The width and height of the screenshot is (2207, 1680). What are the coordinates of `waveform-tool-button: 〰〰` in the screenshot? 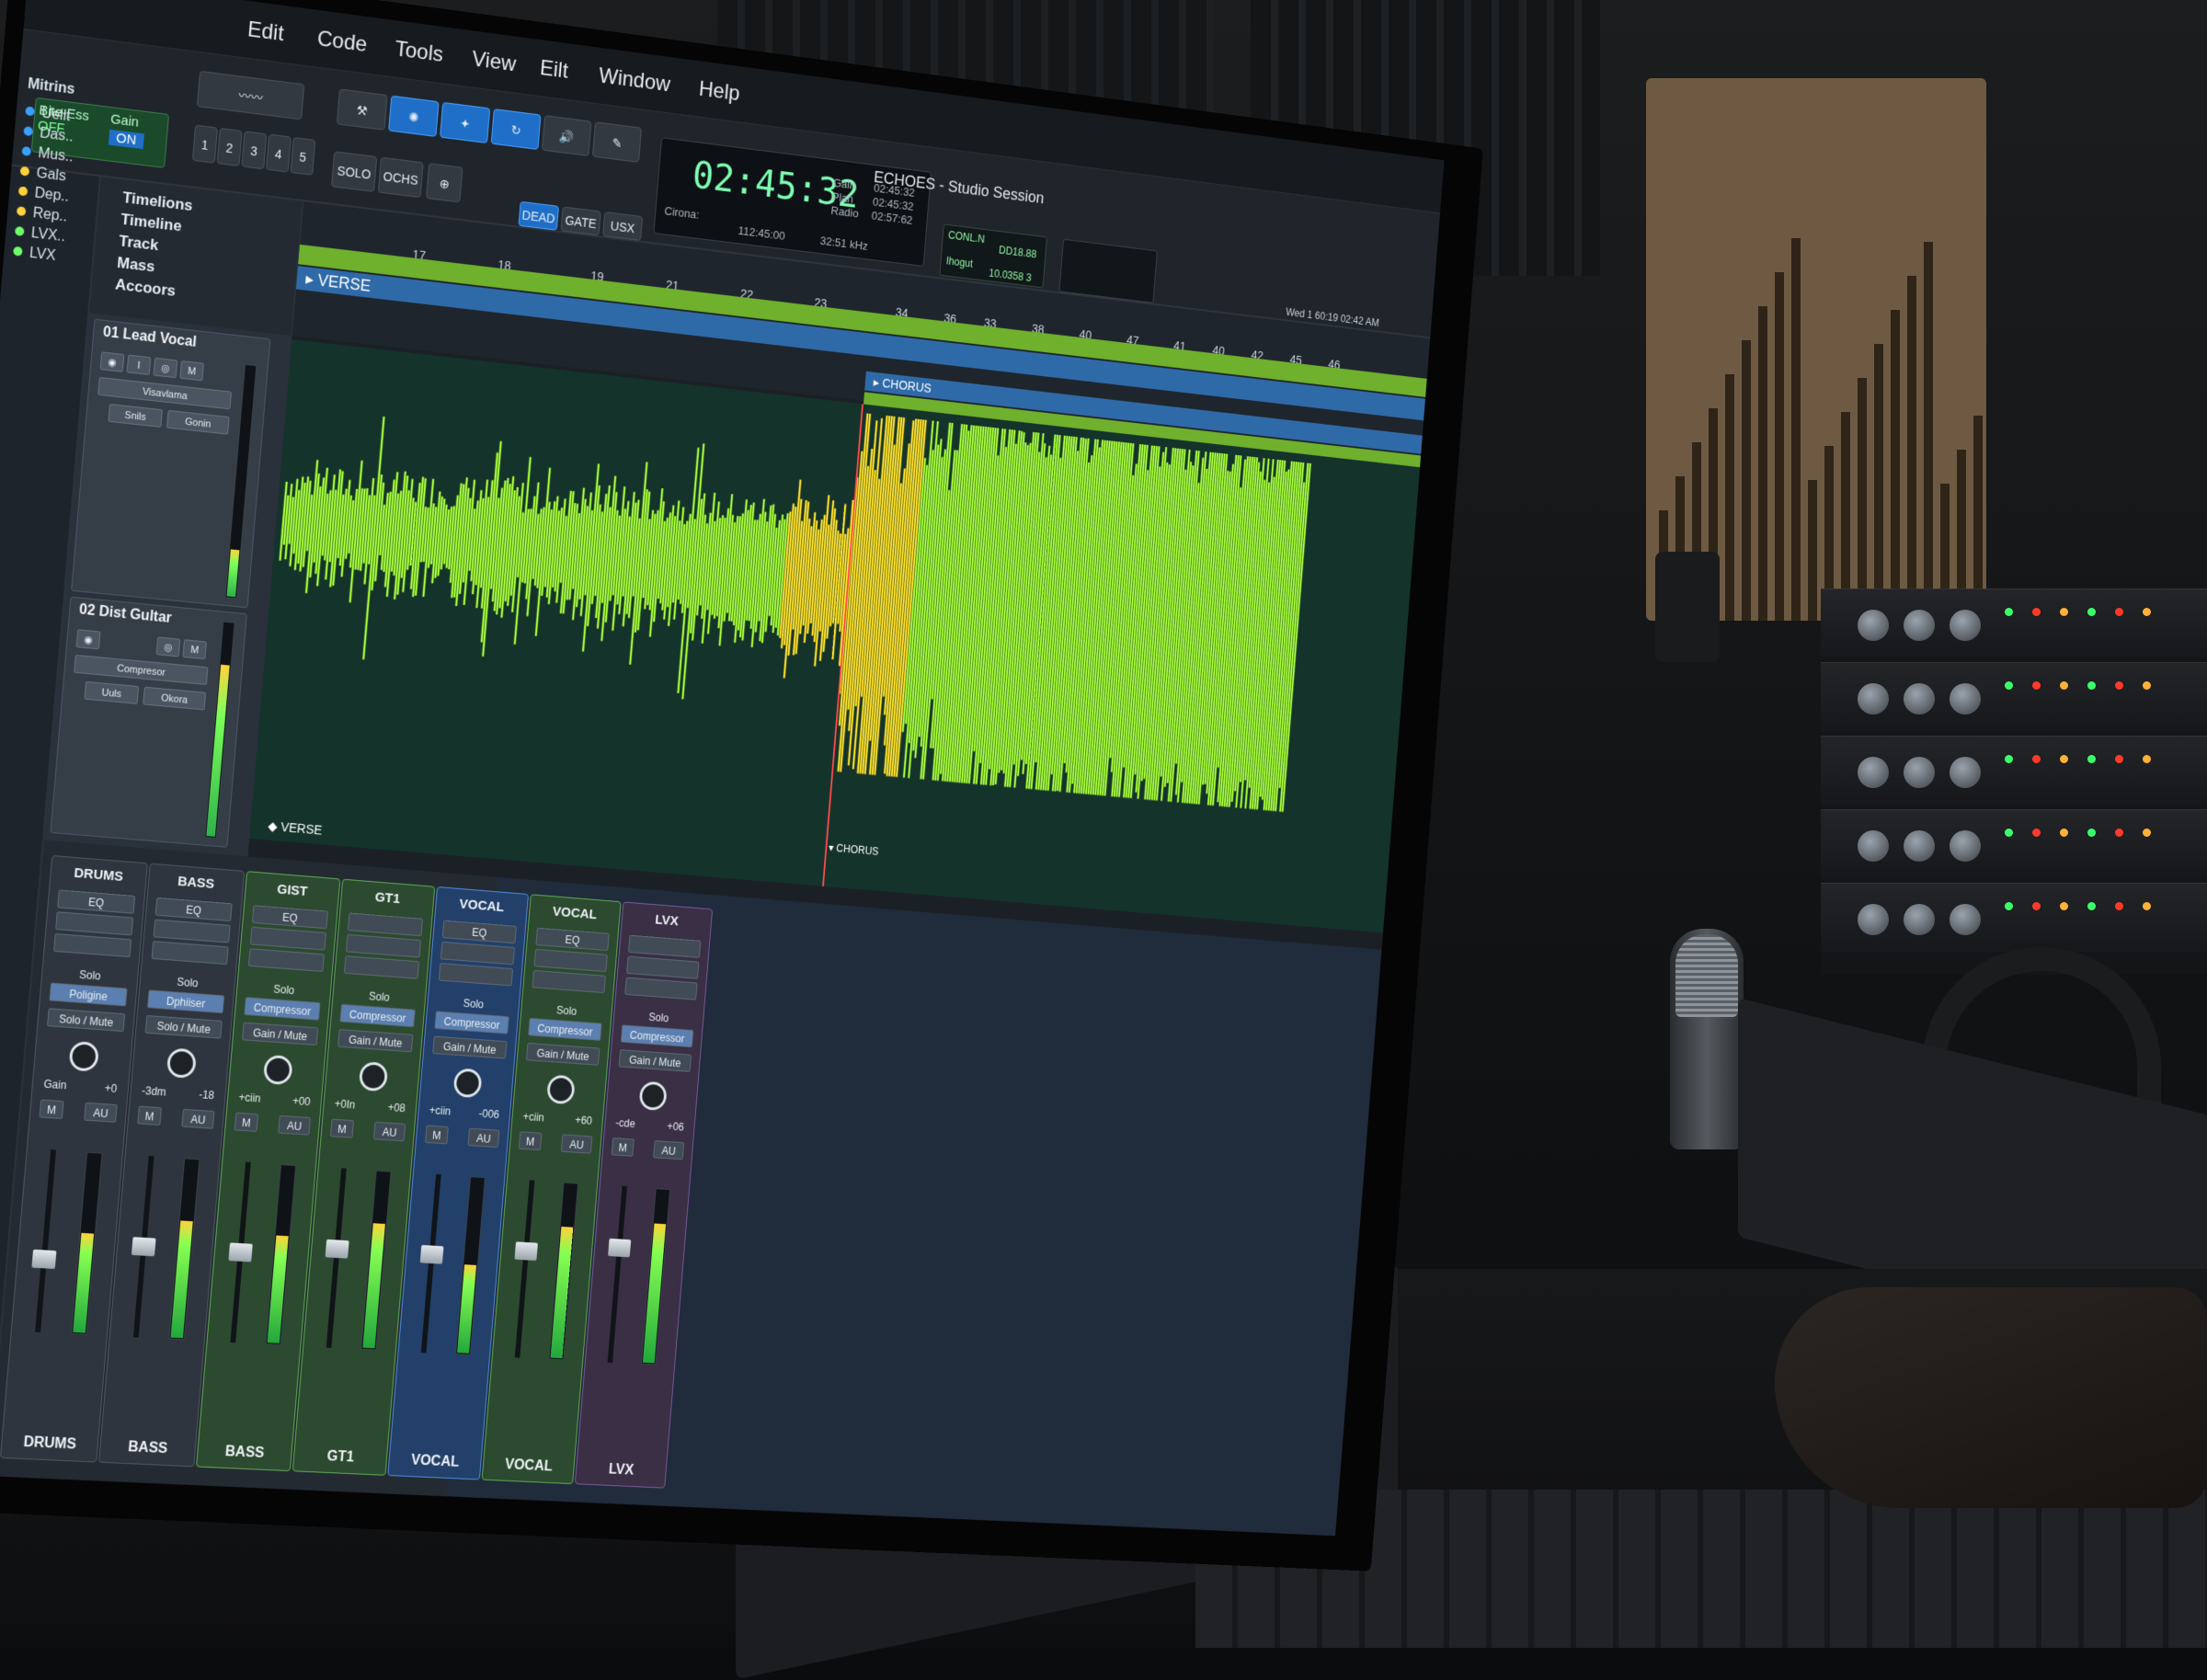 It's located at (250, 95).